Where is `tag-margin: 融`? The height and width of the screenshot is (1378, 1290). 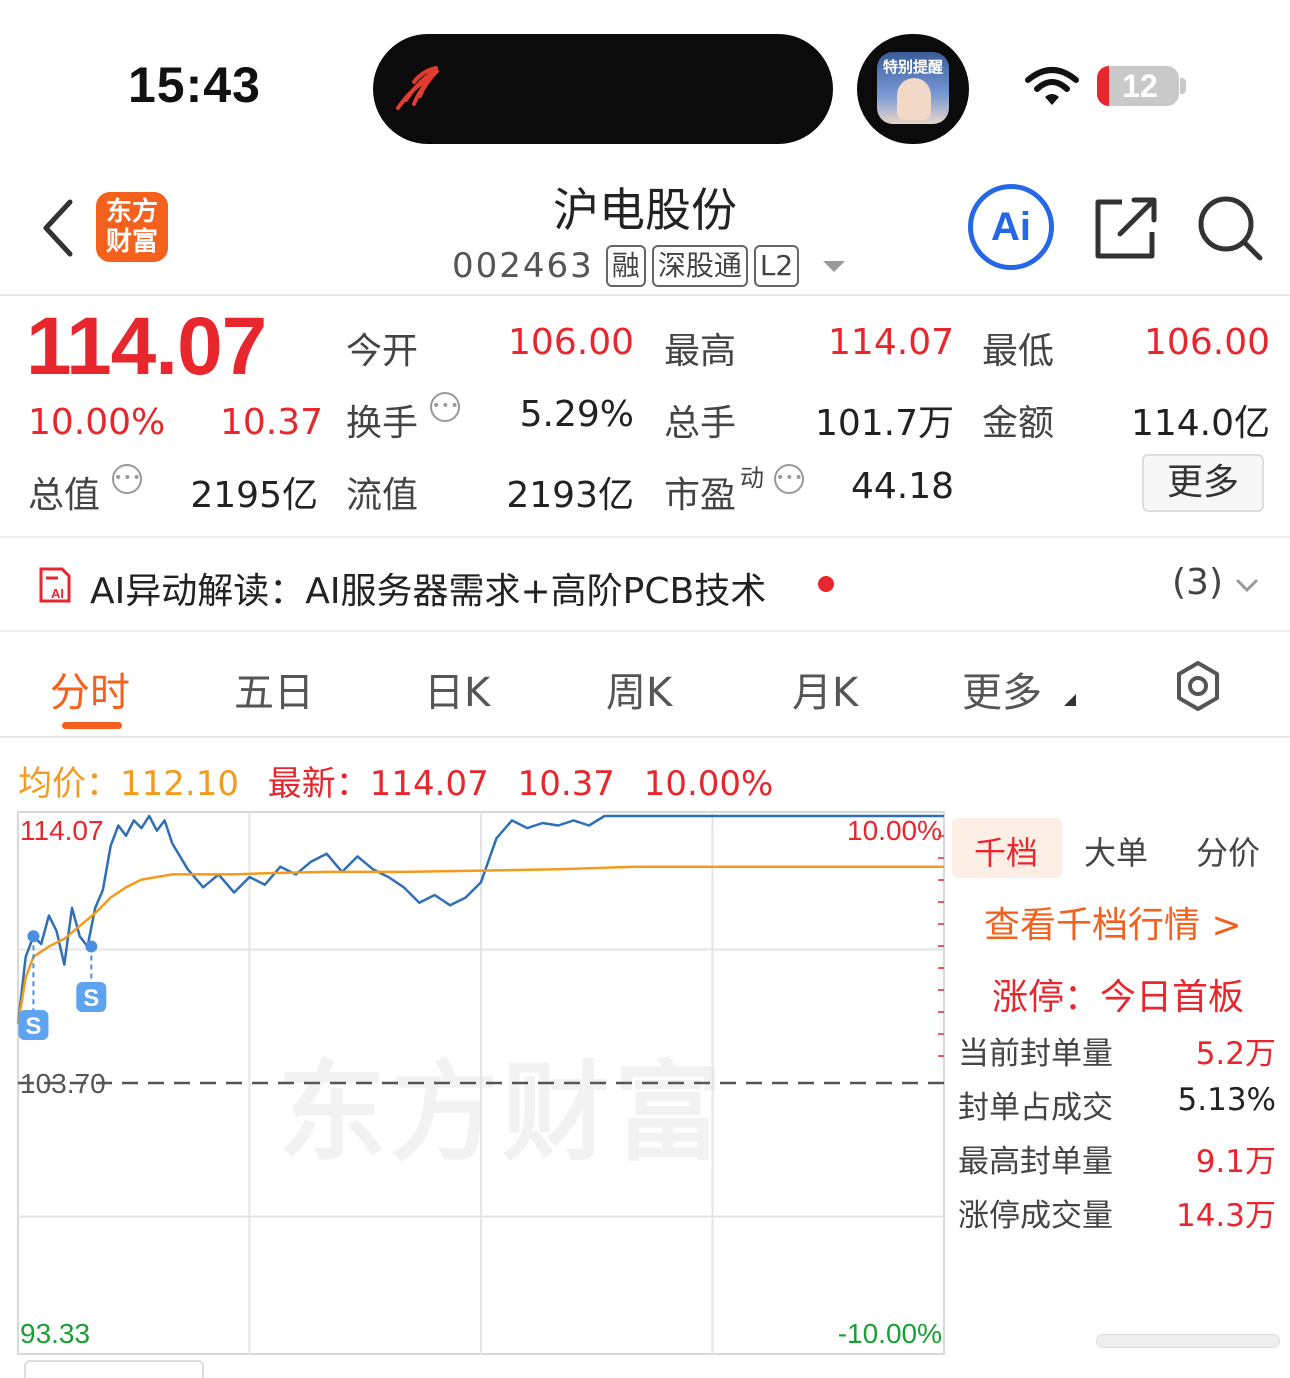
tag-margin: 融 is located at coordinates (625, 266).